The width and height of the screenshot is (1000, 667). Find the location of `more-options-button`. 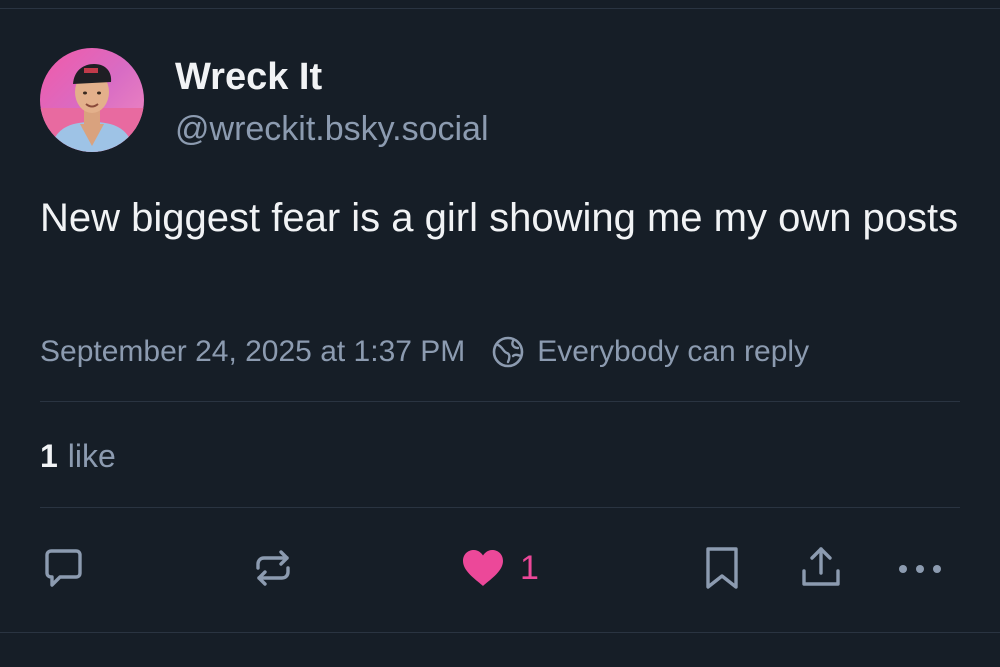

more-options-button is located at coordinates (921, 568).